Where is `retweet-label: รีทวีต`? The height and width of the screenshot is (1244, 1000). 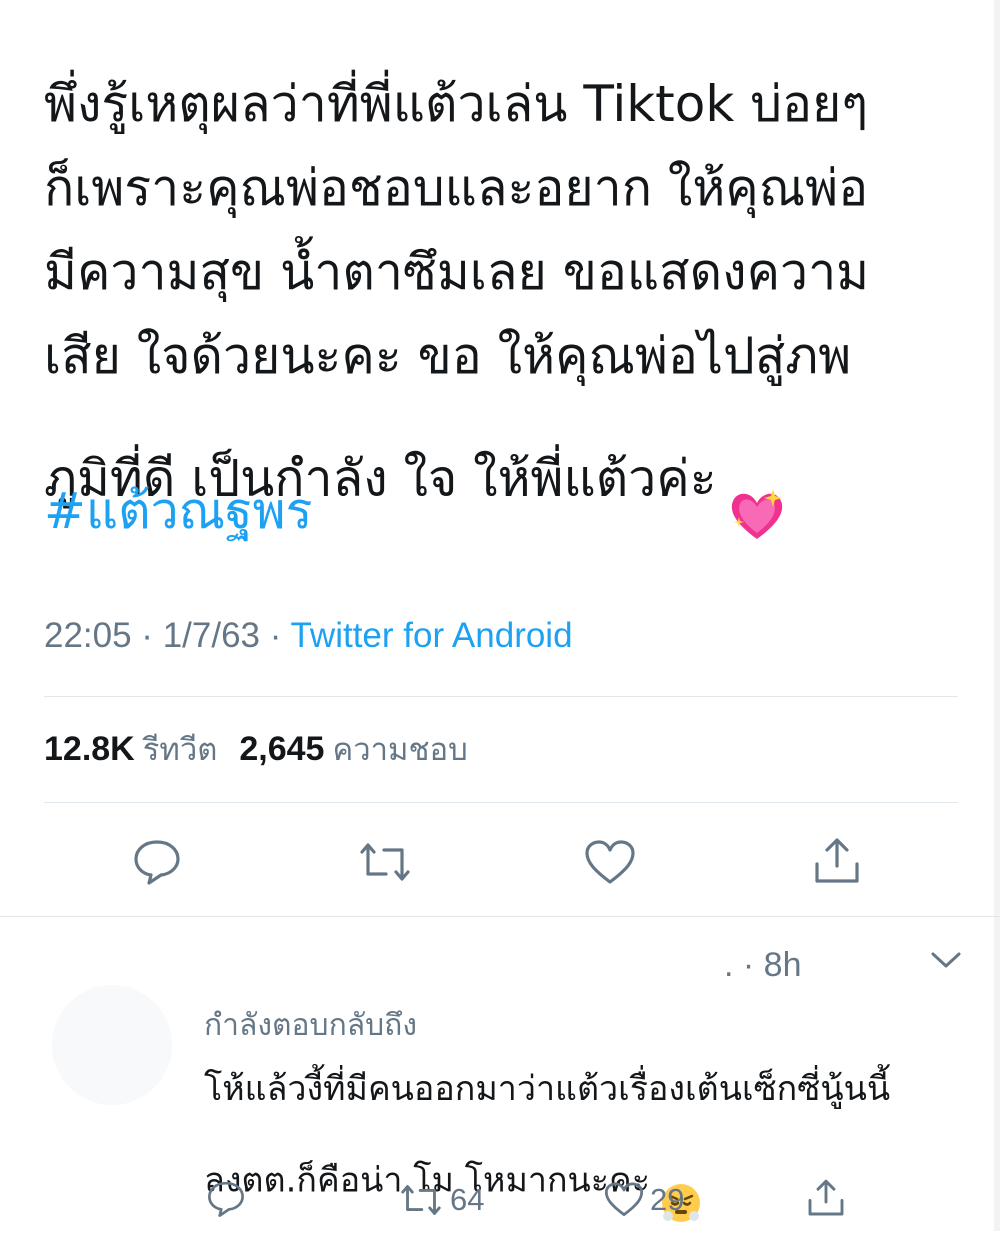 retweet-label: รีทวีต is located at coordinates (180, 750).